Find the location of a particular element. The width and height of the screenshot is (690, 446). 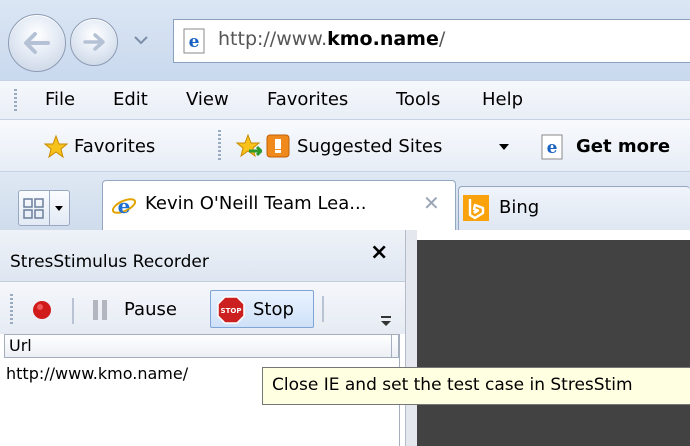

menu-edit: Edit is located at coordinates (130, 99).